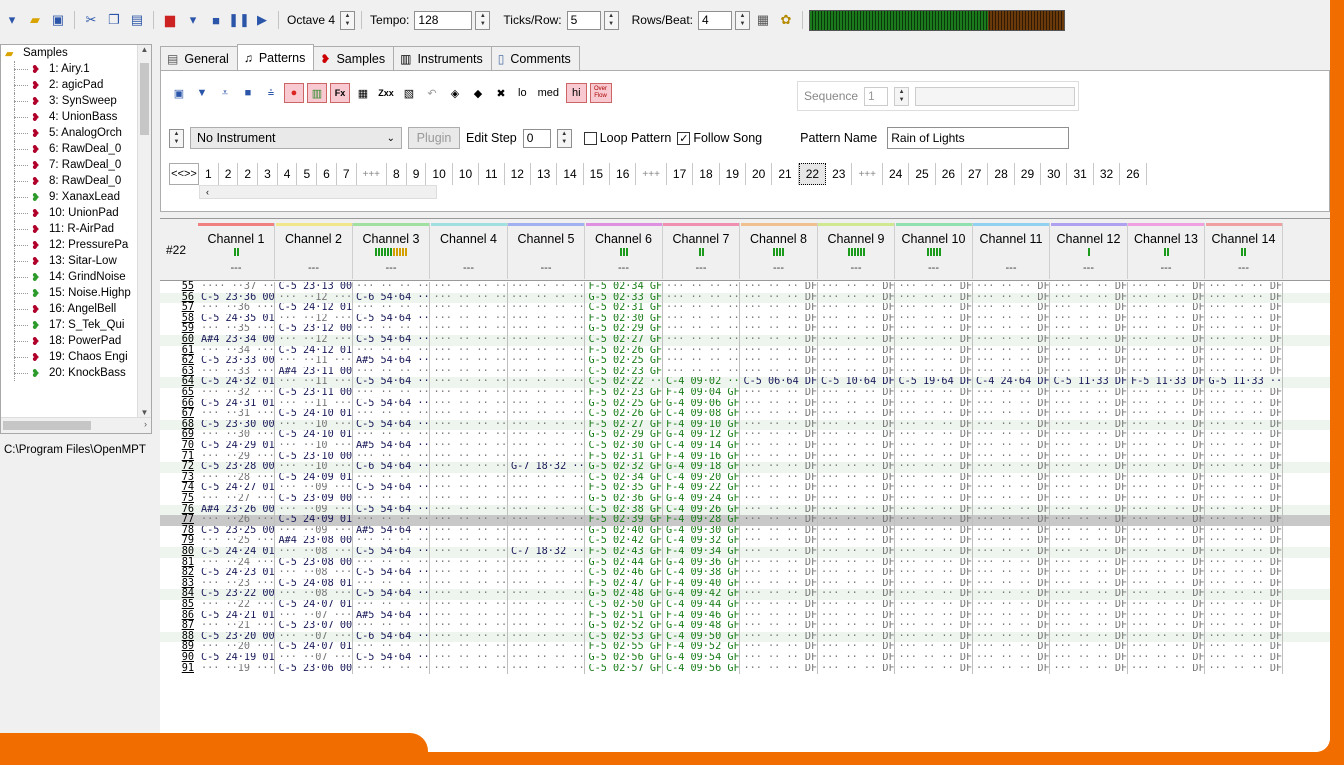 This screenshot has height=765, width=1344. Describe the element at coordinates (779, 382) in the screenshot. I see `pattern-cell: C-5 06·64 DF1` at that location.